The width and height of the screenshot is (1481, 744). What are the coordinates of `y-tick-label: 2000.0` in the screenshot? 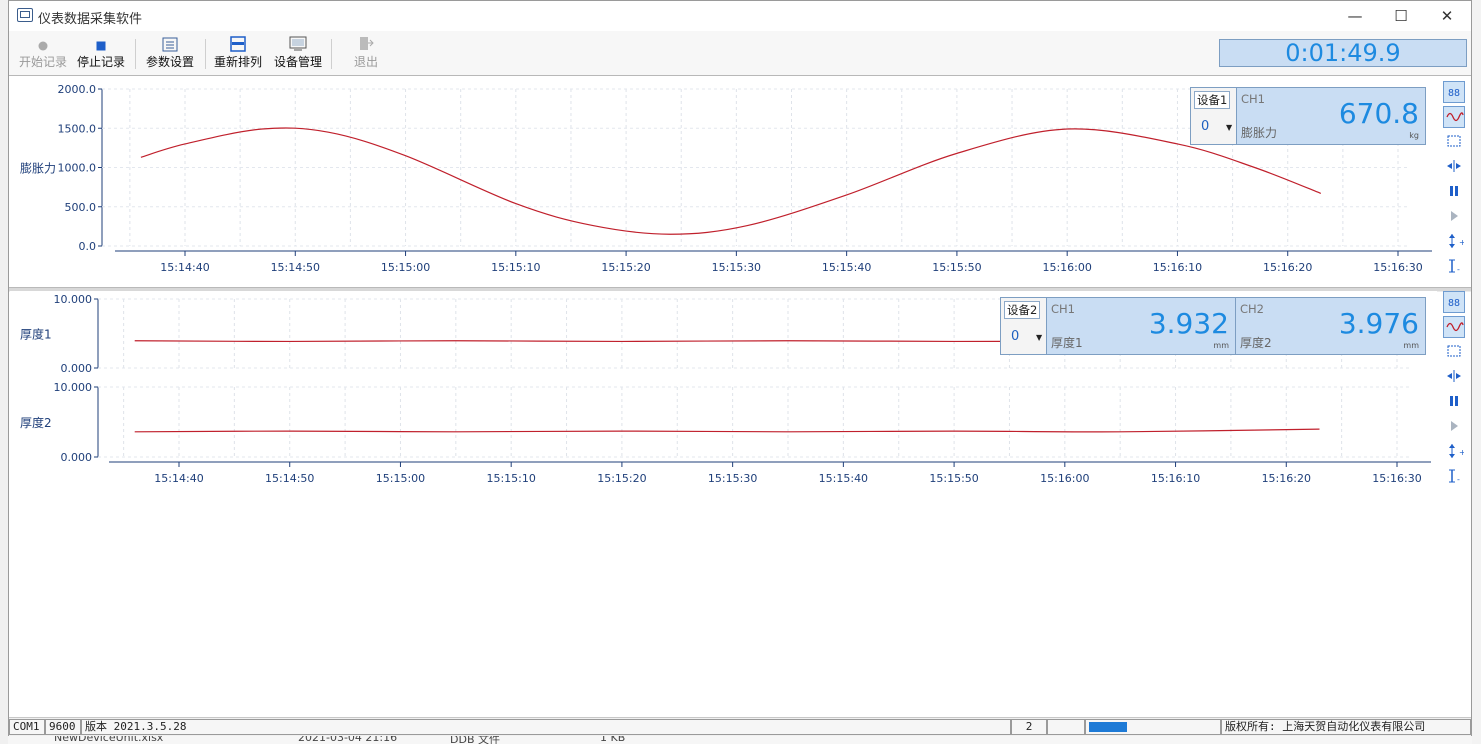 It's located at (77, 89).